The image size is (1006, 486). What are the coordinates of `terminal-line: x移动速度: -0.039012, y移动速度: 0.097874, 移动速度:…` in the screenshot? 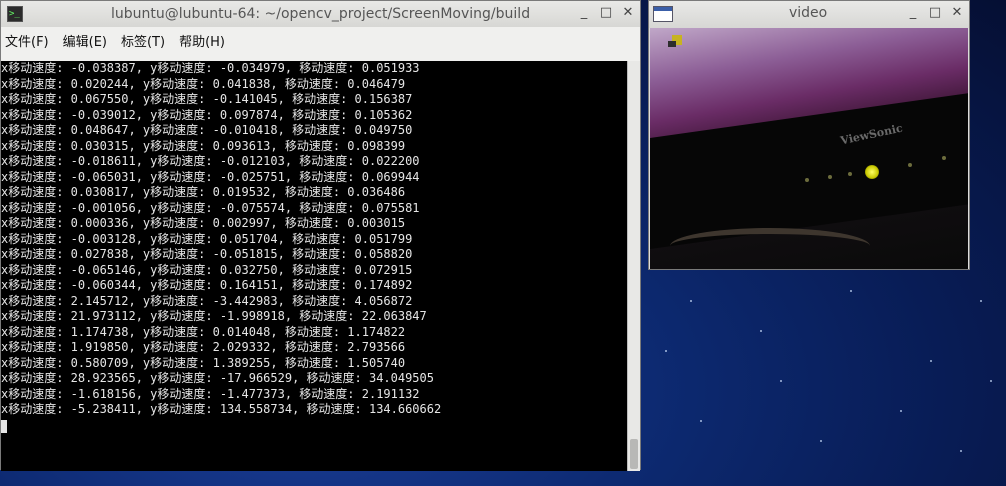 It's located at (207, 114).